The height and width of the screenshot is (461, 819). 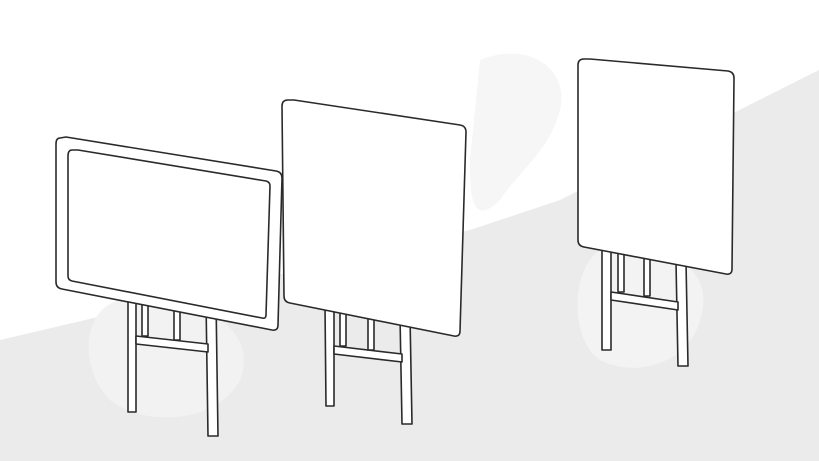 What do you see at coordinates (374, 218) in the screenshot?
I see `easel-middle-board` at bounding box center [374, 218].